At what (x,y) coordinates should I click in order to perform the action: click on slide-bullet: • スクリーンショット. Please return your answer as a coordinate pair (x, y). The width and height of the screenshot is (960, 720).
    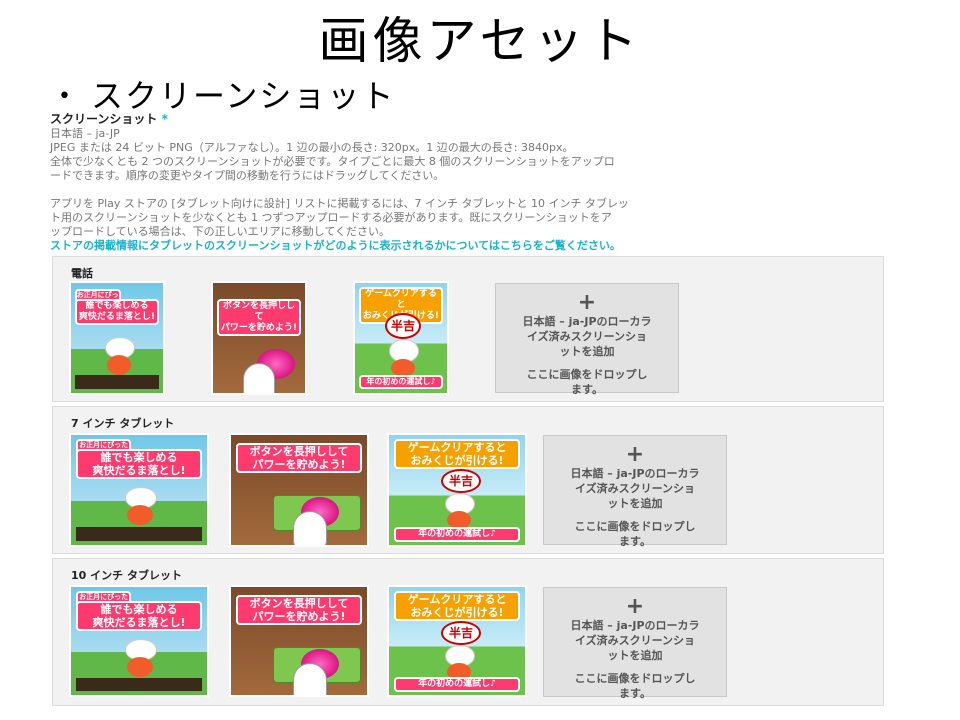
    Looking at the image, I should click on (226, 96).